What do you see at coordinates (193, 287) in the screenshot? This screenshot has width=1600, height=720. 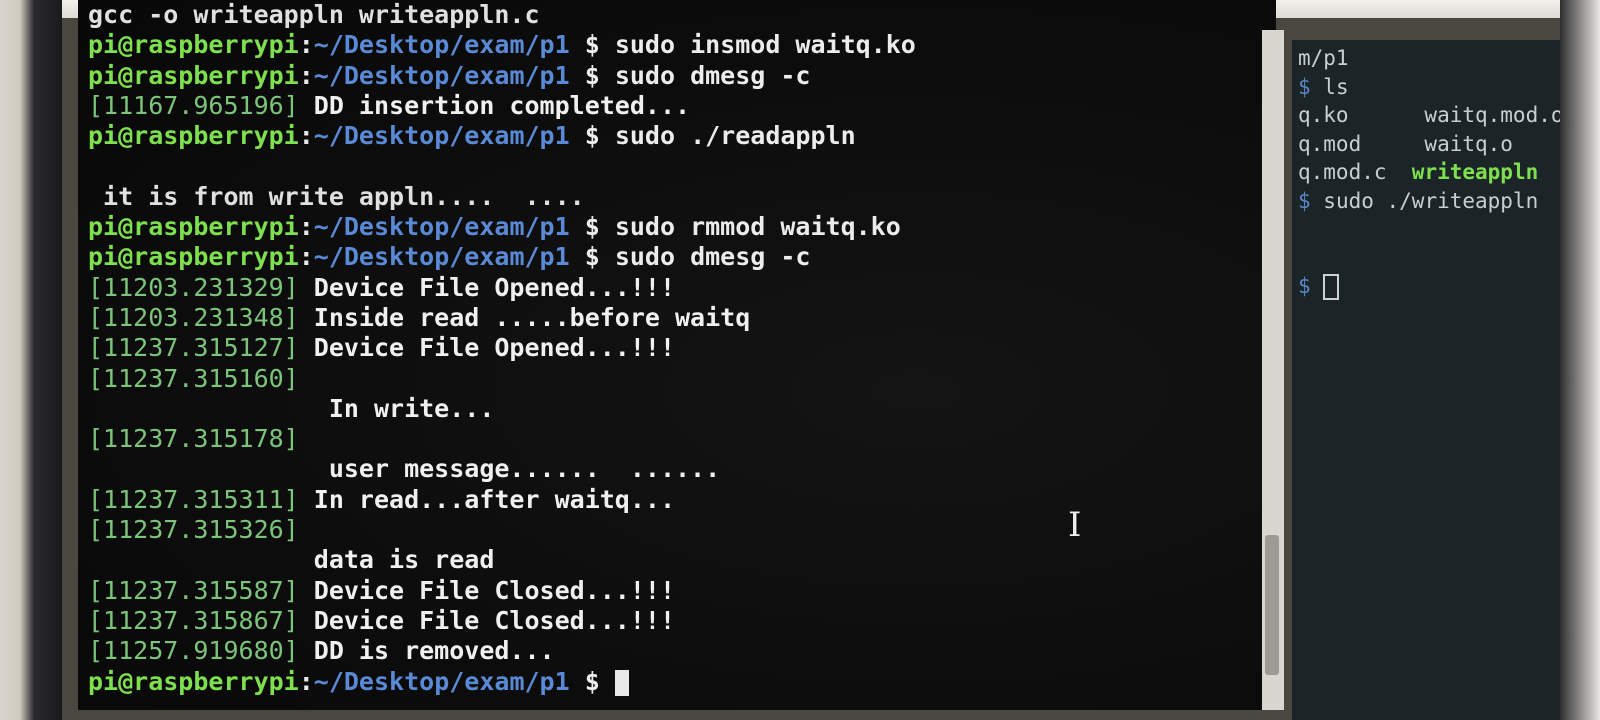 I see `log-timestamp: [11203.231329]` at bounding box center [193, 287].